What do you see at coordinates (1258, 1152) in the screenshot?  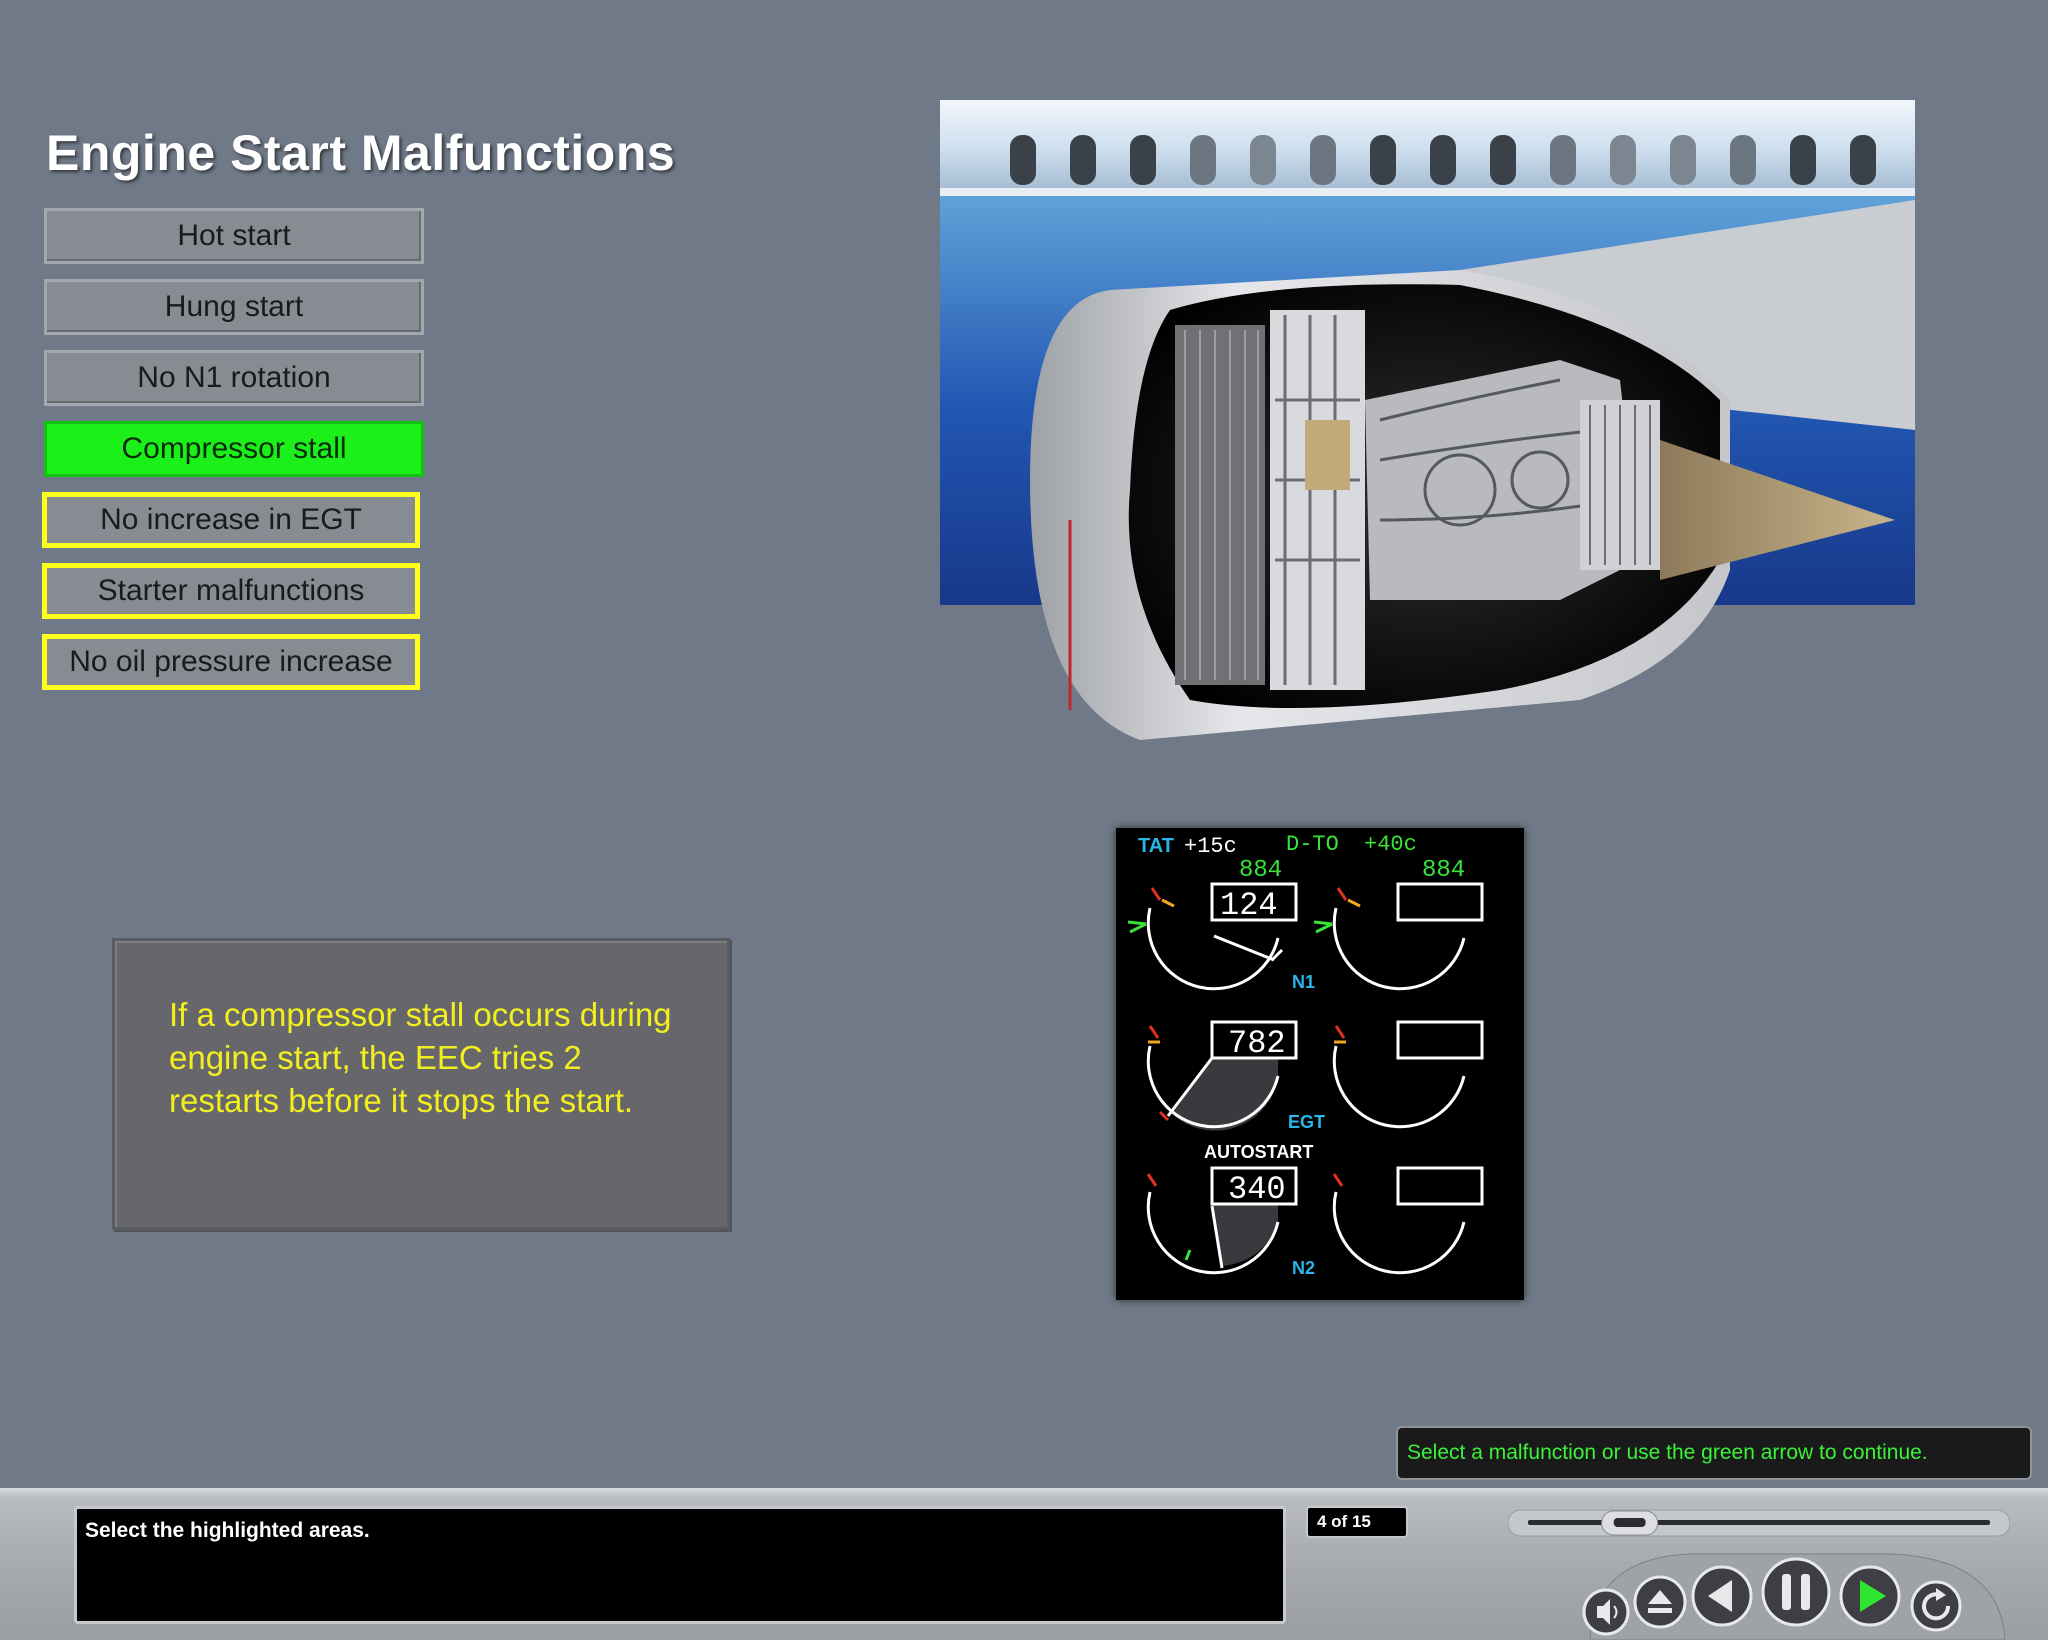 I see `autostart-label: AUTOSTART` at bounding box center [1258, 1152].